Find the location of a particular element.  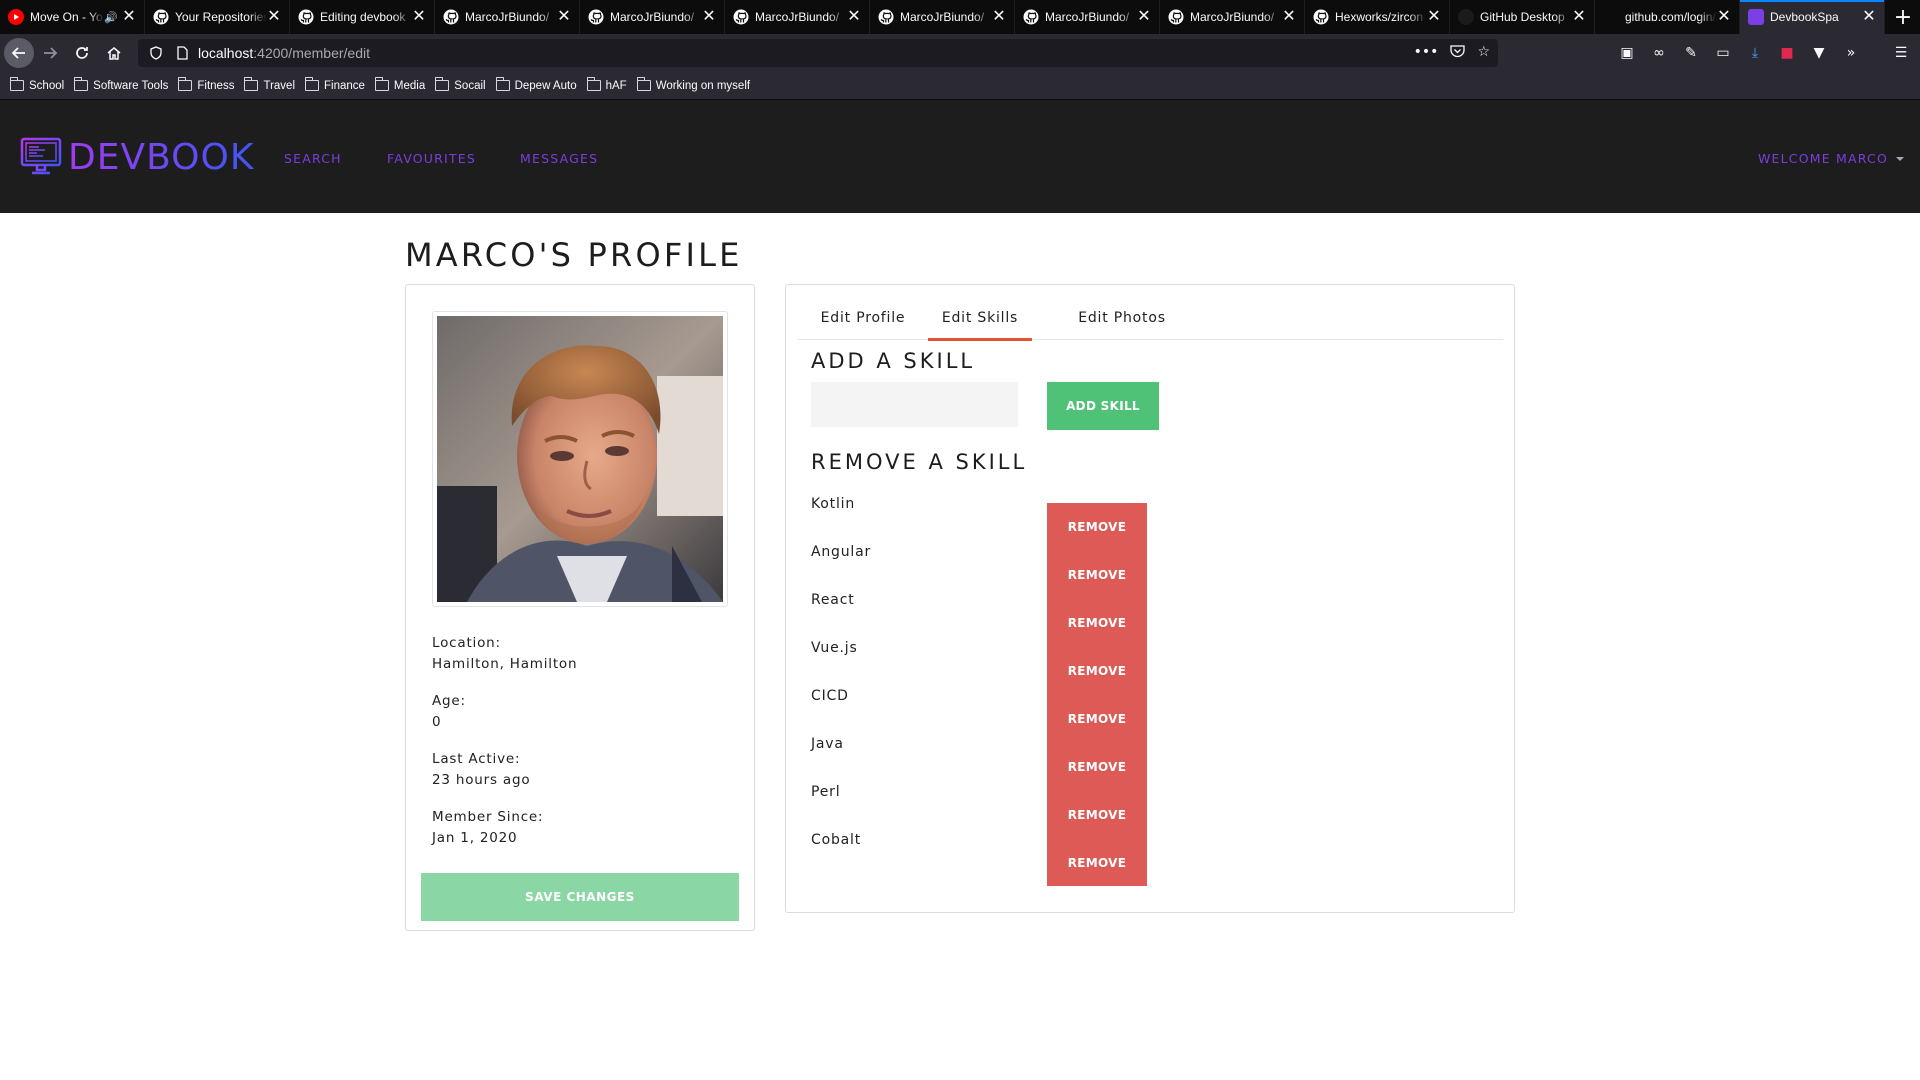

back-button is located at coordinates (19, 53).